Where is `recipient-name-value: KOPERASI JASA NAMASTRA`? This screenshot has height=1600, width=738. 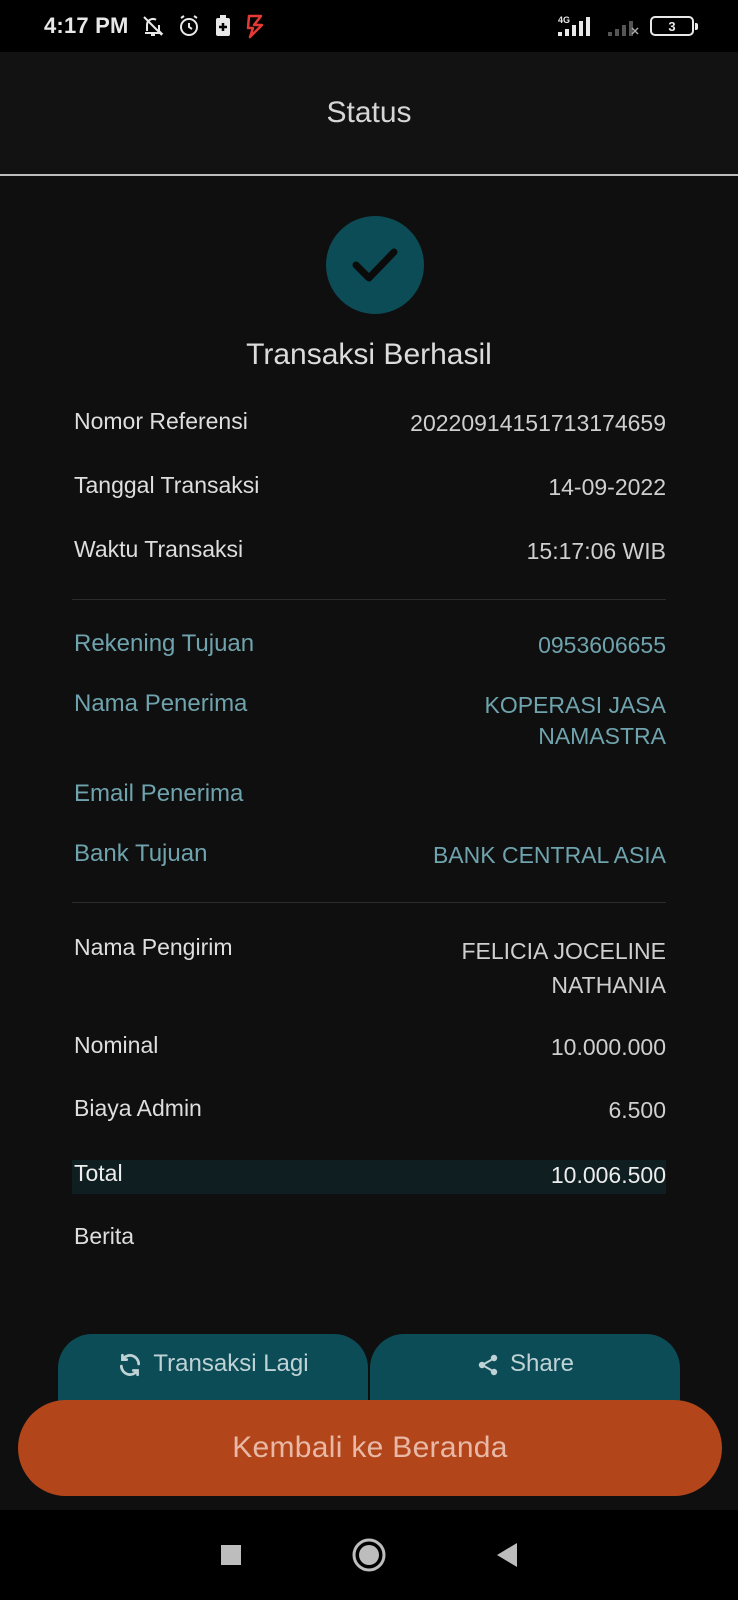
recipient-name-value: KOPERASI JASA NAMASTRA is located at coordinates (575, 721).